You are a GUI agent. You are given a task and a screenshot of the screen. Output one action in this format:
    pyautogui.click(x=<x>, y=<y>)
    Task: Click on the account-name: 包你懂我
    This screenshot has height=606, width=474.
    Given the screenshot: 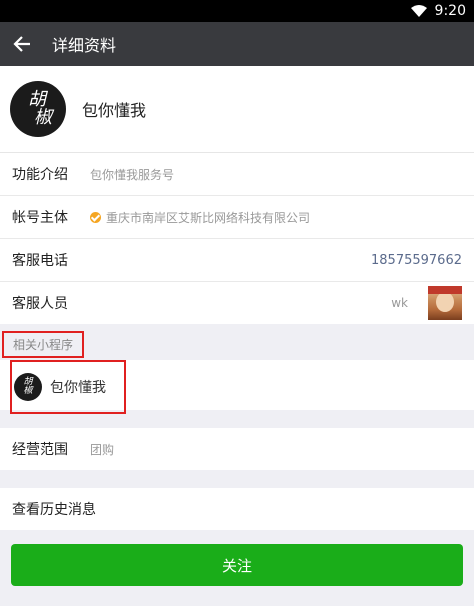 What is the action you would take?
    pyautogui.click(x=114, y=110)
    